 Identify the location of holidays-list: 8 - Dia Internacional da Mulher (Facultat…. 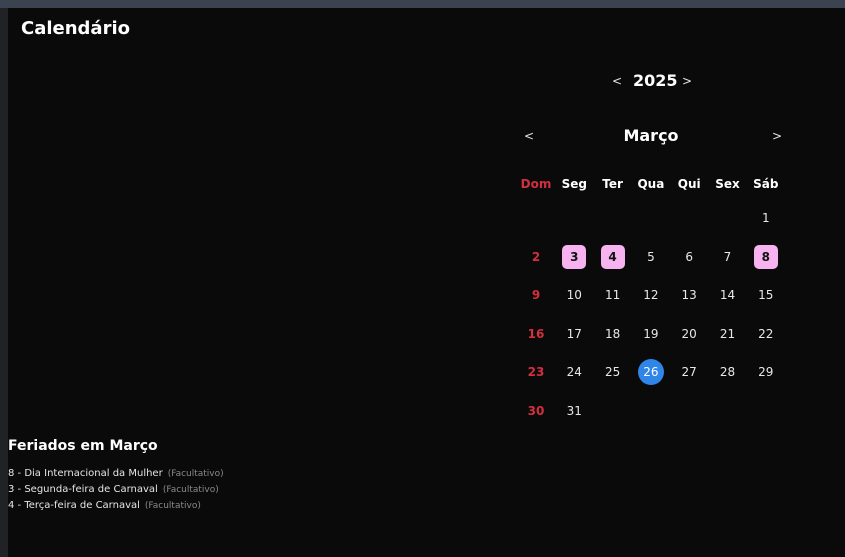
(116, 490).